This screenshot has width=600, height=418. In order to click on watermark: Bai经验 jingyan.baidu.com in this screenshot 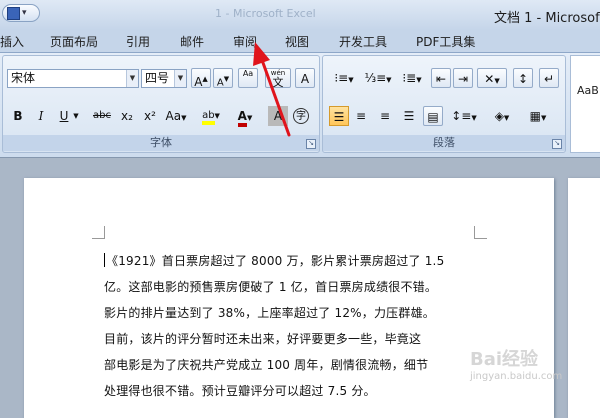, I will do `click(516, 363)`.